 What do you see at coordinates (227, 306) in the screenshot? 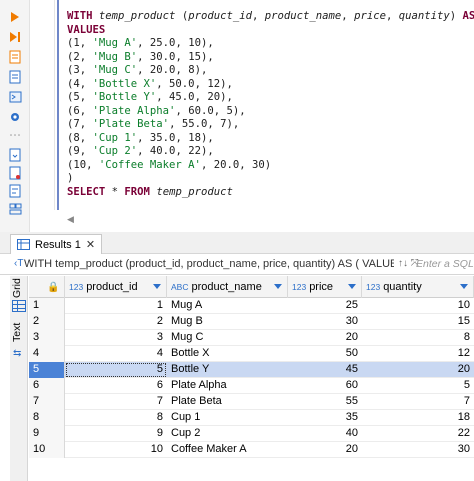
I see `cell-product-name: Mug A` at bounding box center [227, 306].